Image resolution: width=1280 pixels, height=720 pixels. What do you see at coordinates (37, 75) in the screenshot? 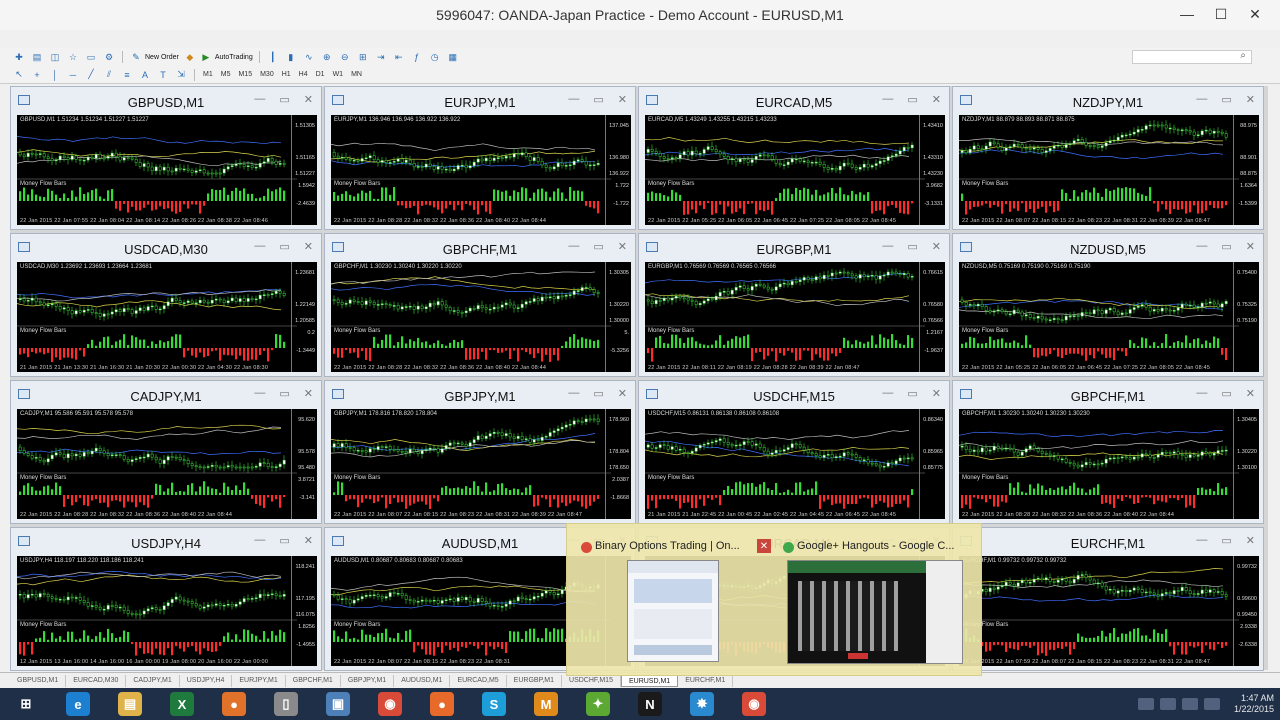
I see `crosshair-icon: +` at bounding box center [37, 75].